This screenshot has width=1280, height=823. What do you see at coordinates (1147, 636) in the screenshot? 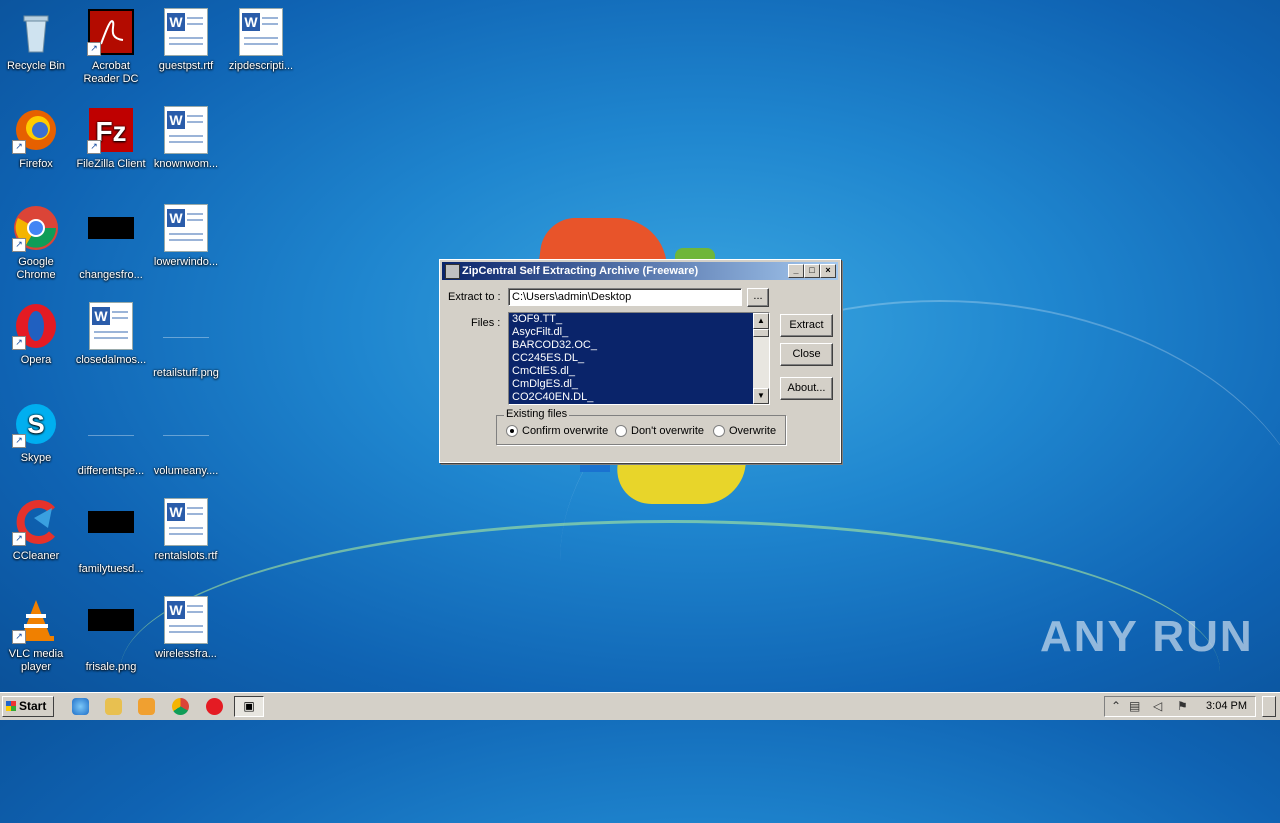
I see `anyrun-watermark: ANY RUN` at bounding box center [1147, 636].